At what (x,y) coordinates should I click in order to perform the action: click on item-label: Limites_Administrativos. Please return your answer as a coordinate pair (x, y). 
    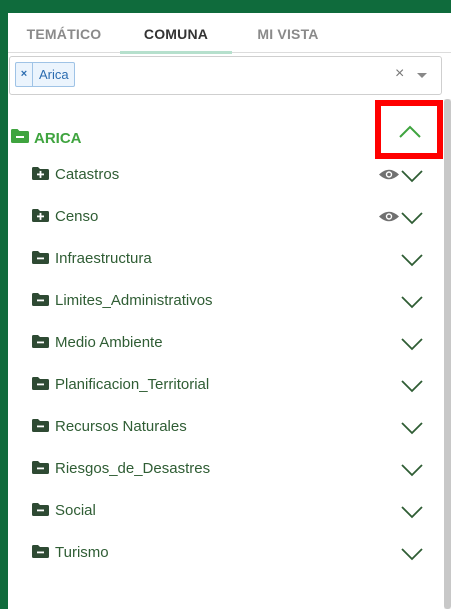
    Looking at the image, I should click on (134, 300).